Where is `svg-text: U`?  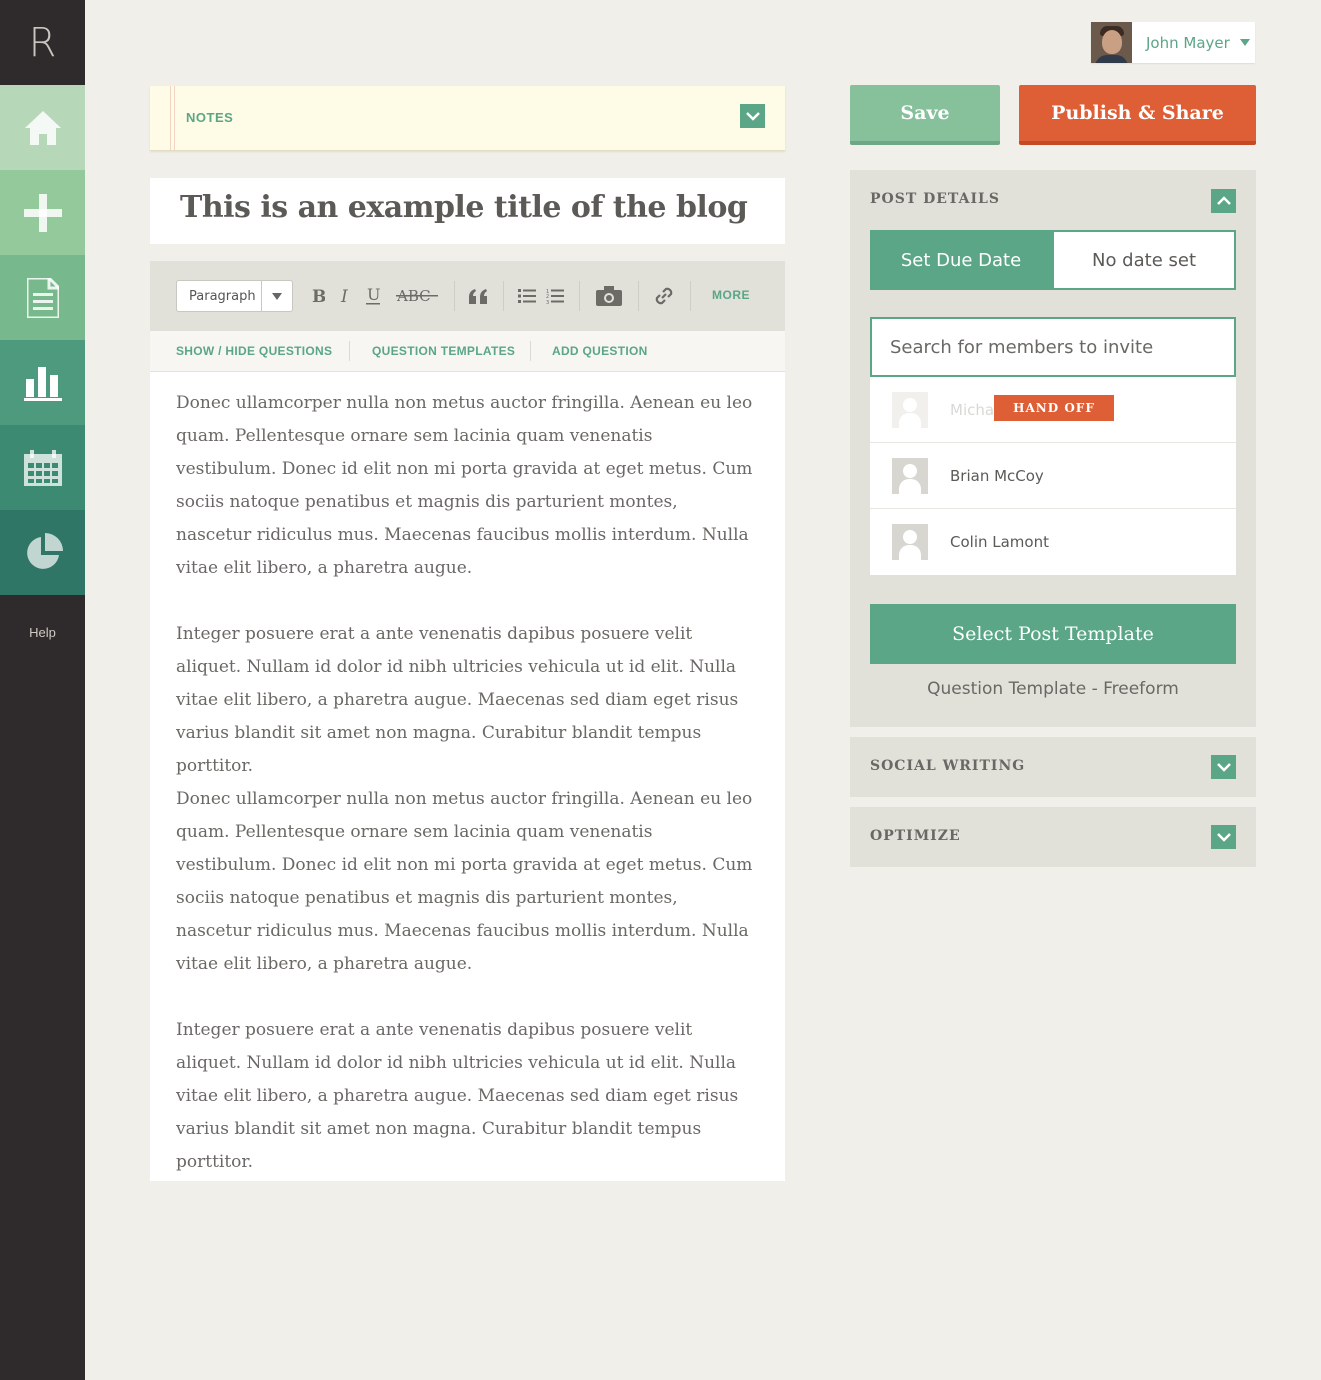
svg-text: U is located at coordinates (373, 295).